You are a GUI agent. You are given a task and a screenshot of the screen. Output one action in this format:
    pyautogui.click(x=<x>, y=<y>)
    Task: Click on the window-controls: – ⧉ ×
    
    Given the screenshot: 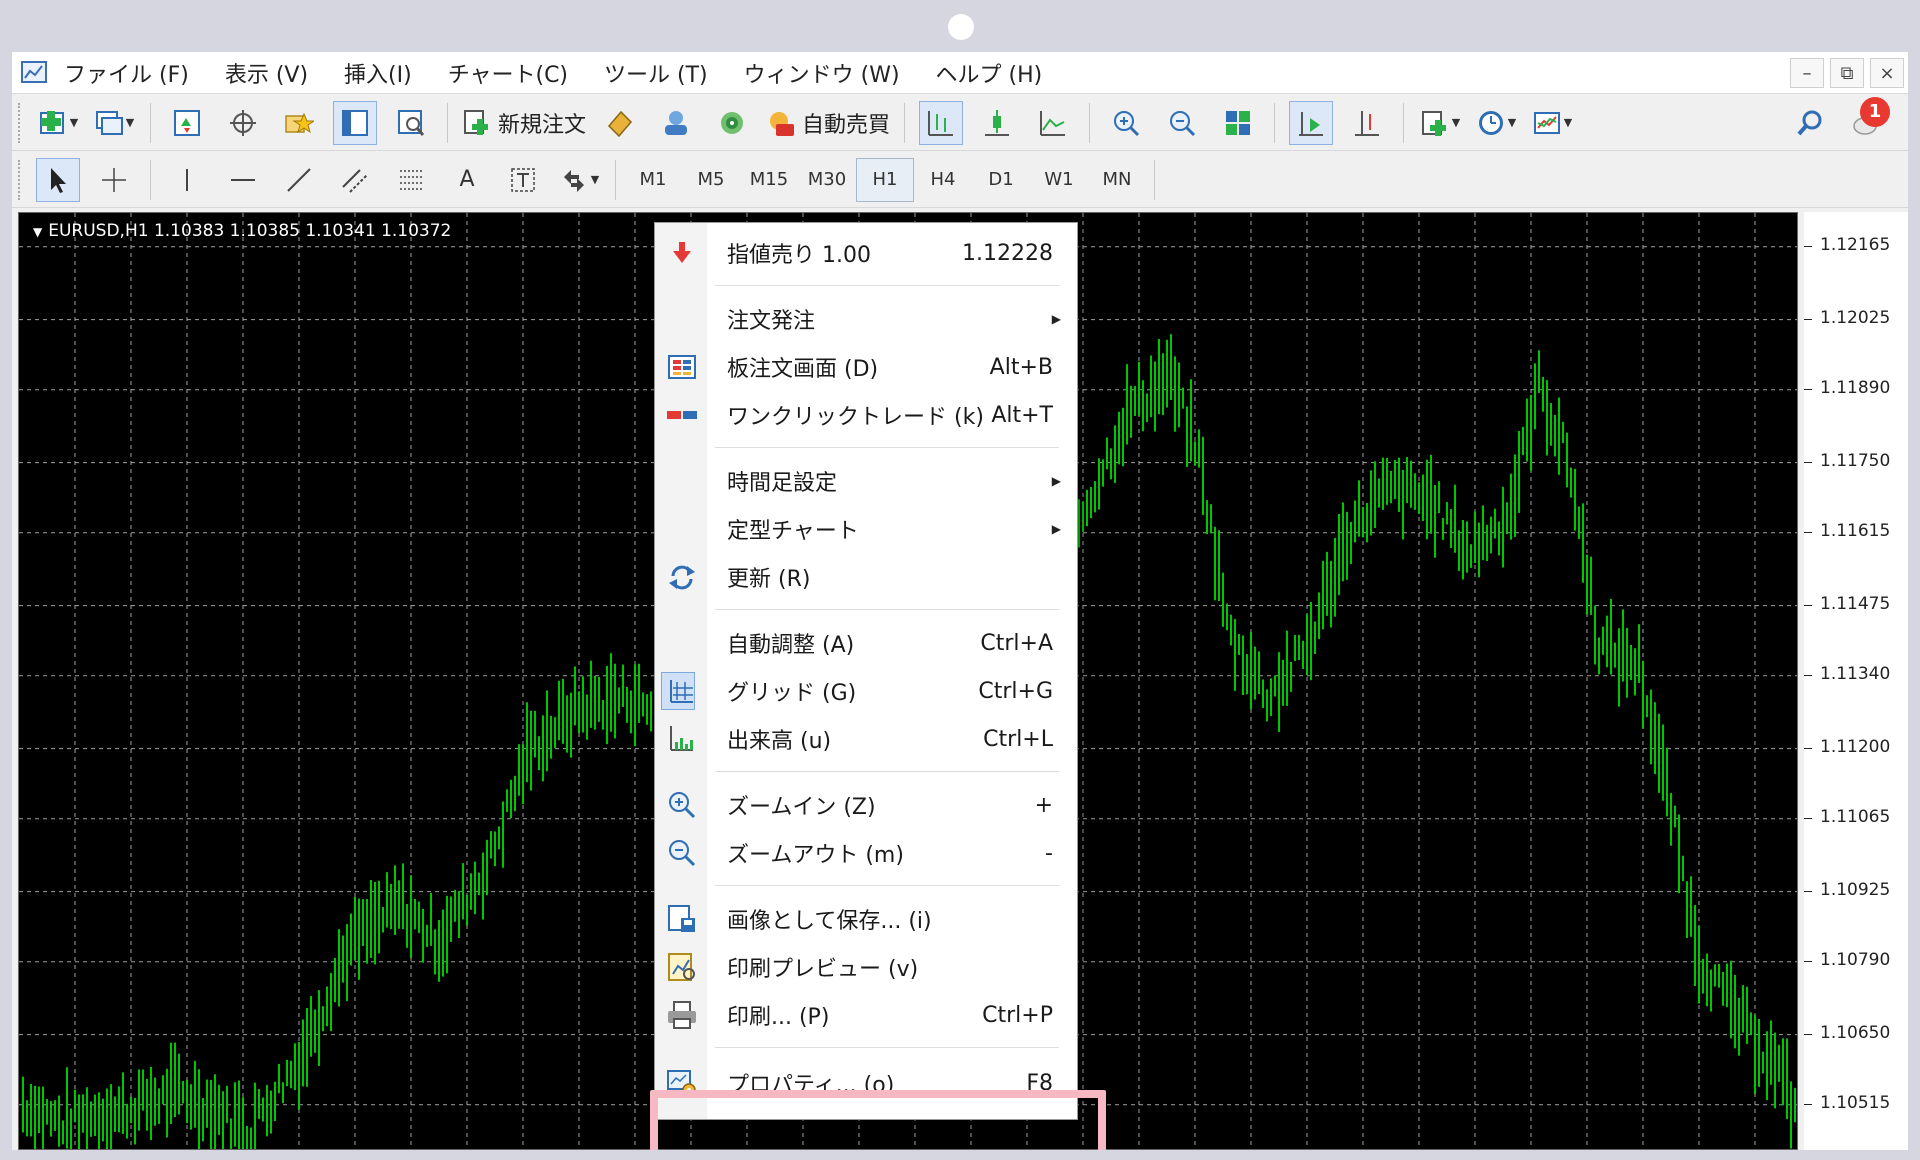 What is the action you would take?
    pyautogui.click(x=1847, y=73)
    